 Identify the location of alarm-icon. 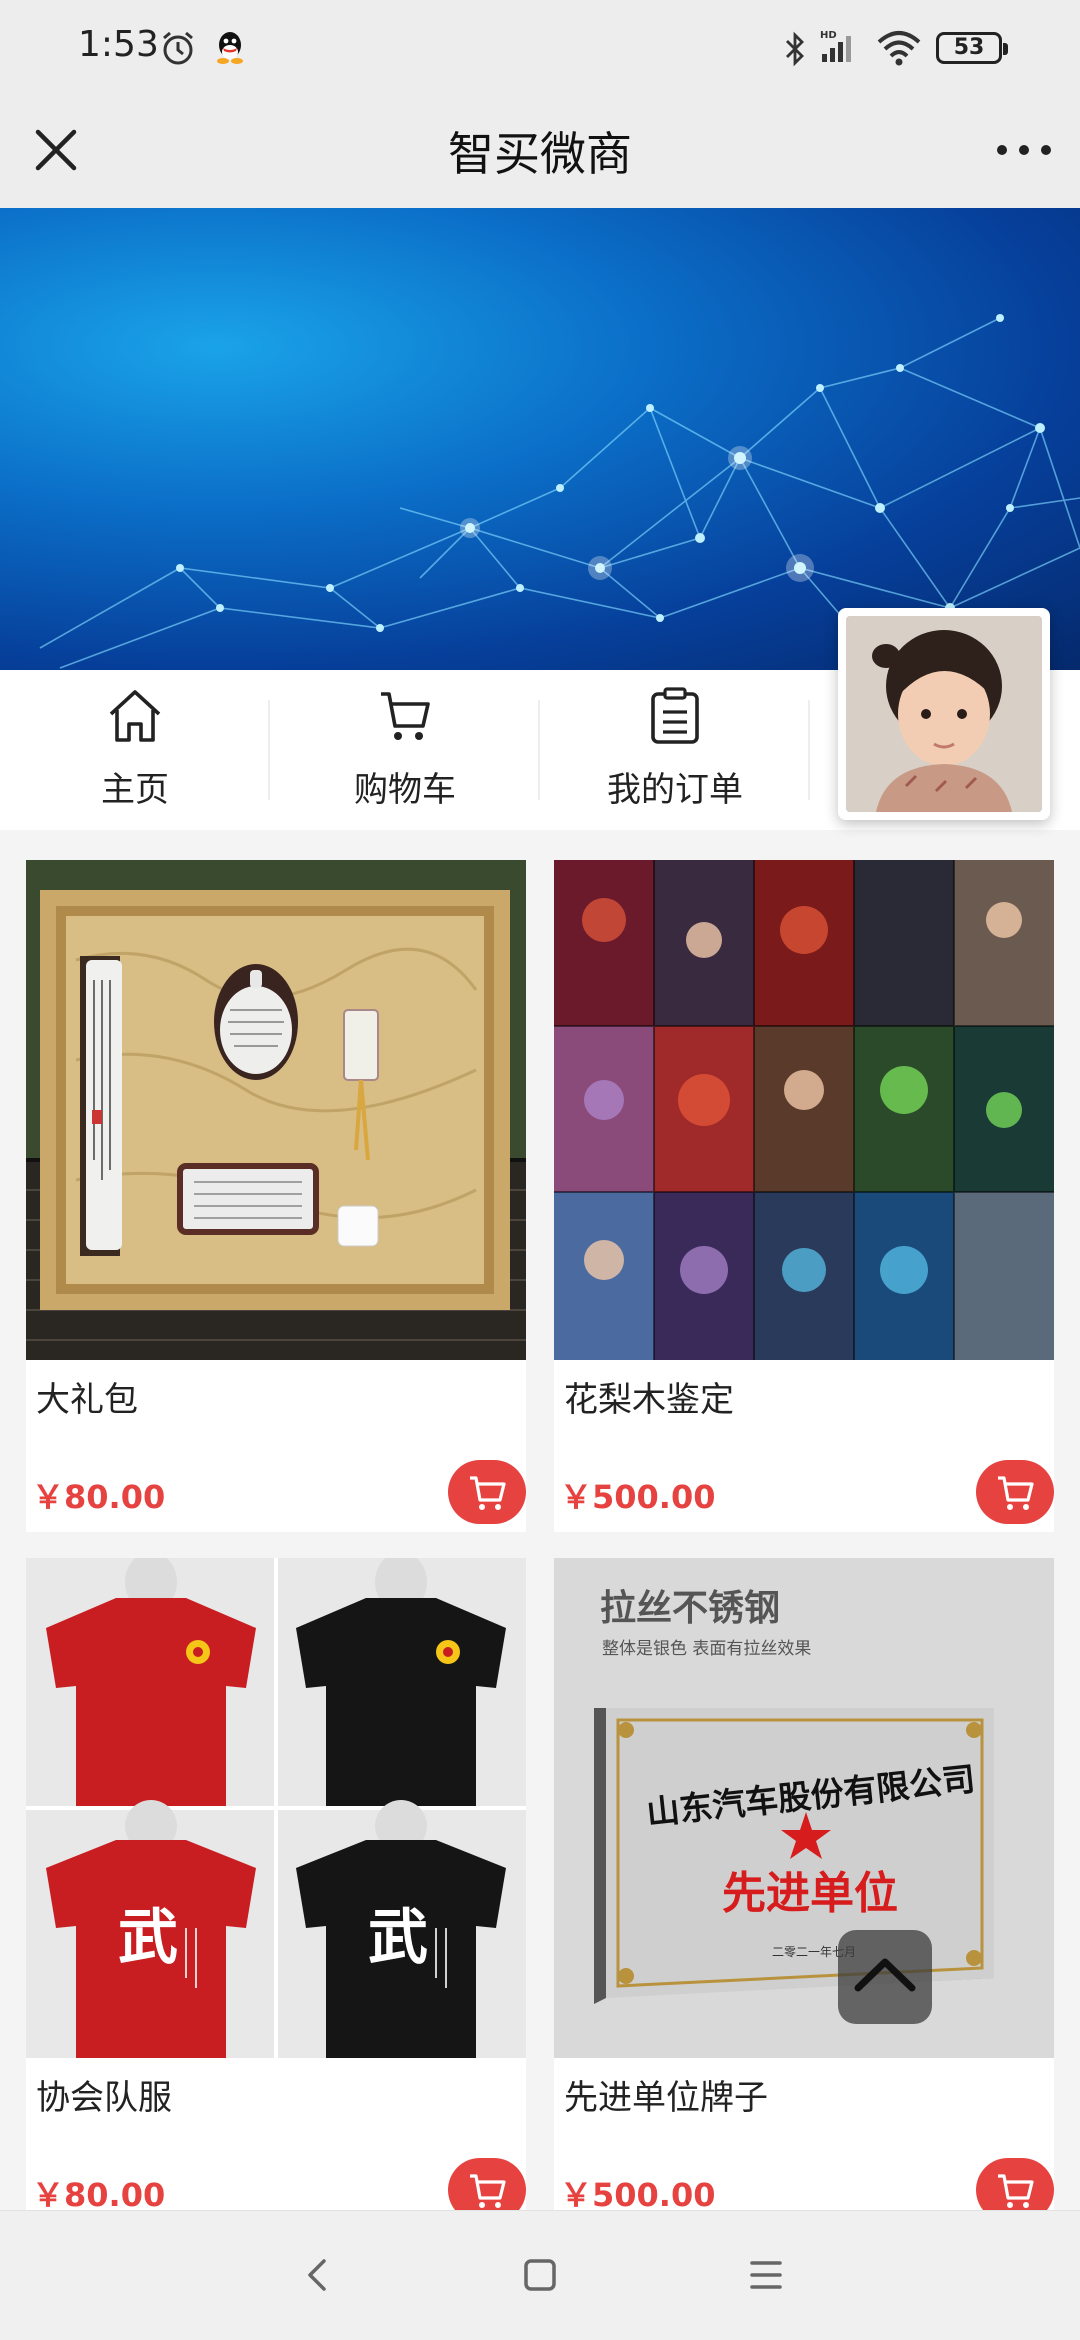
(178, 48).